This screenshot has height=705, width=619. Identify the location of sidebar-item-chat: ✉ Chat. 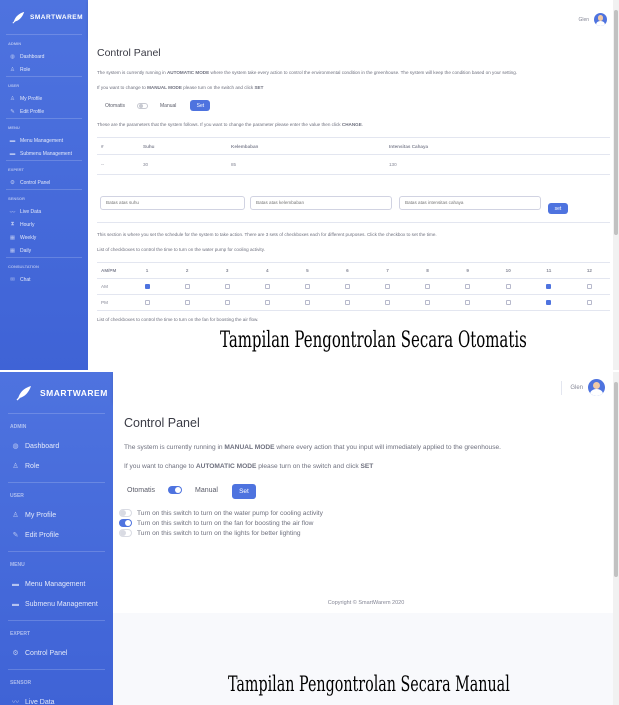
(44, 279).